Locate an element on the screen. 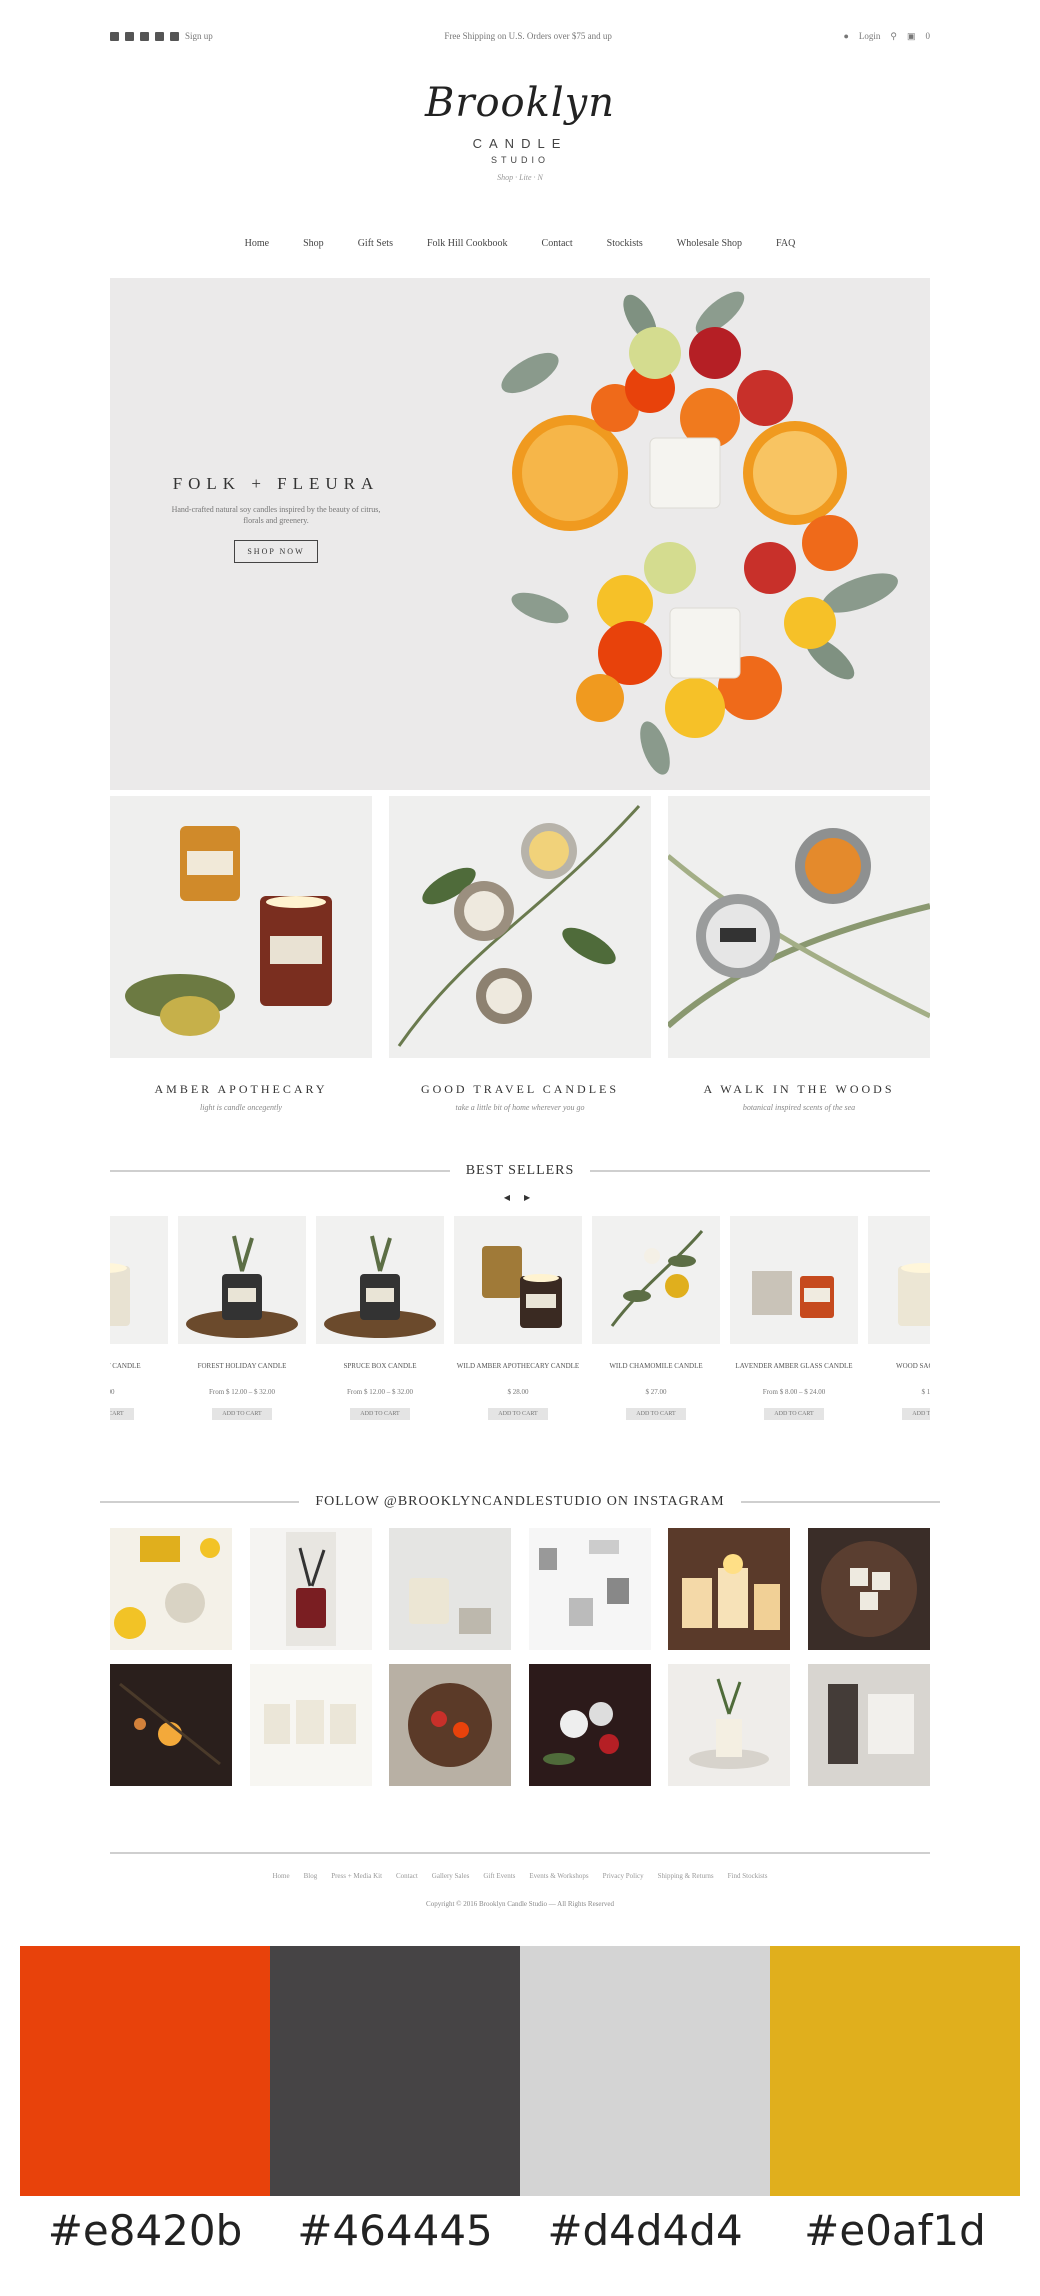 This screenshot has height=2296, width=1040. product-name: WILD CHAMOMILE CANDLE is located at coordinates (656, 1366).